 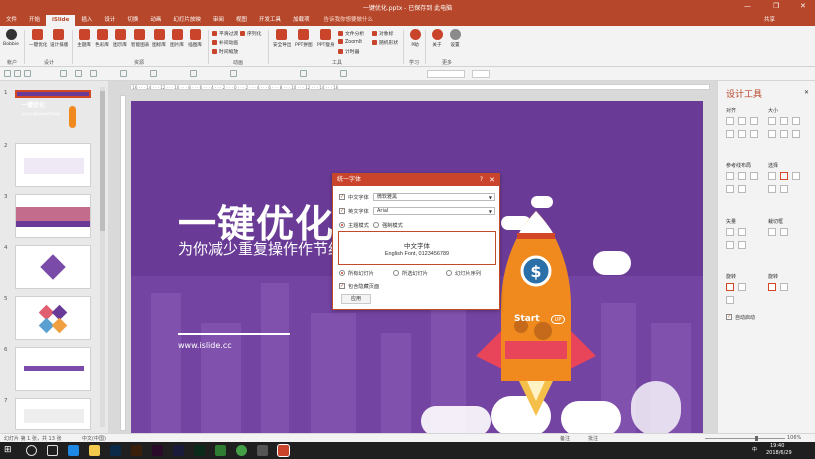 I want to click on image-library-button: 图片库, so click(x=177, y=38).